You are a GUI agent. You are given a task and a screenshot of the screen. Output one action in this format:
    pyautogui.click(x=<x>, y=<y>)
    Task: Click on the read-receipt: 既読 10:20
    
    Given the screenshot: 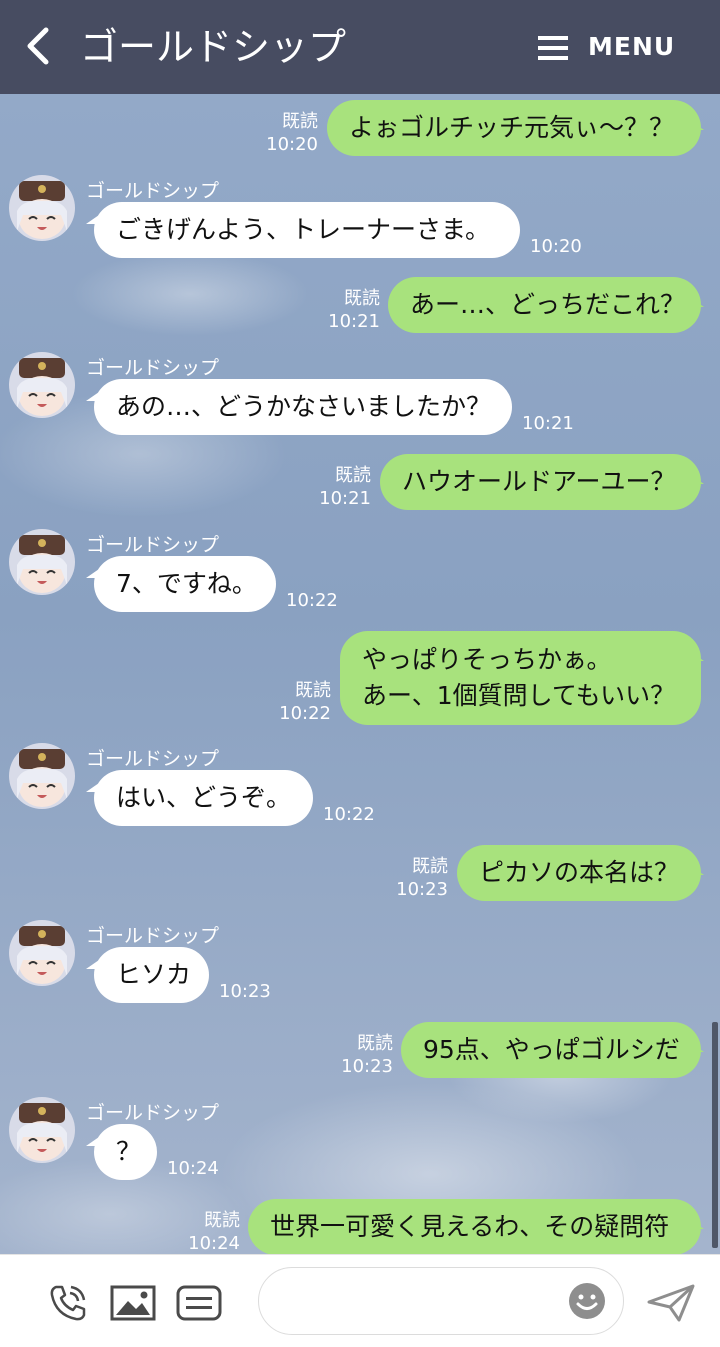 What is the action you would take?
    pyautogui.click(x=290, y=133)
    